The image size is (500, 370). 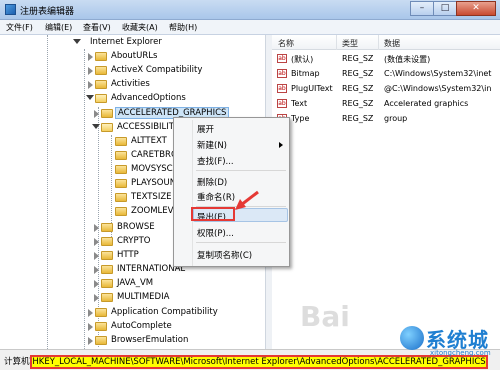 I want to click on menu-item-new: 新建(N), so click(x=212, y=145).